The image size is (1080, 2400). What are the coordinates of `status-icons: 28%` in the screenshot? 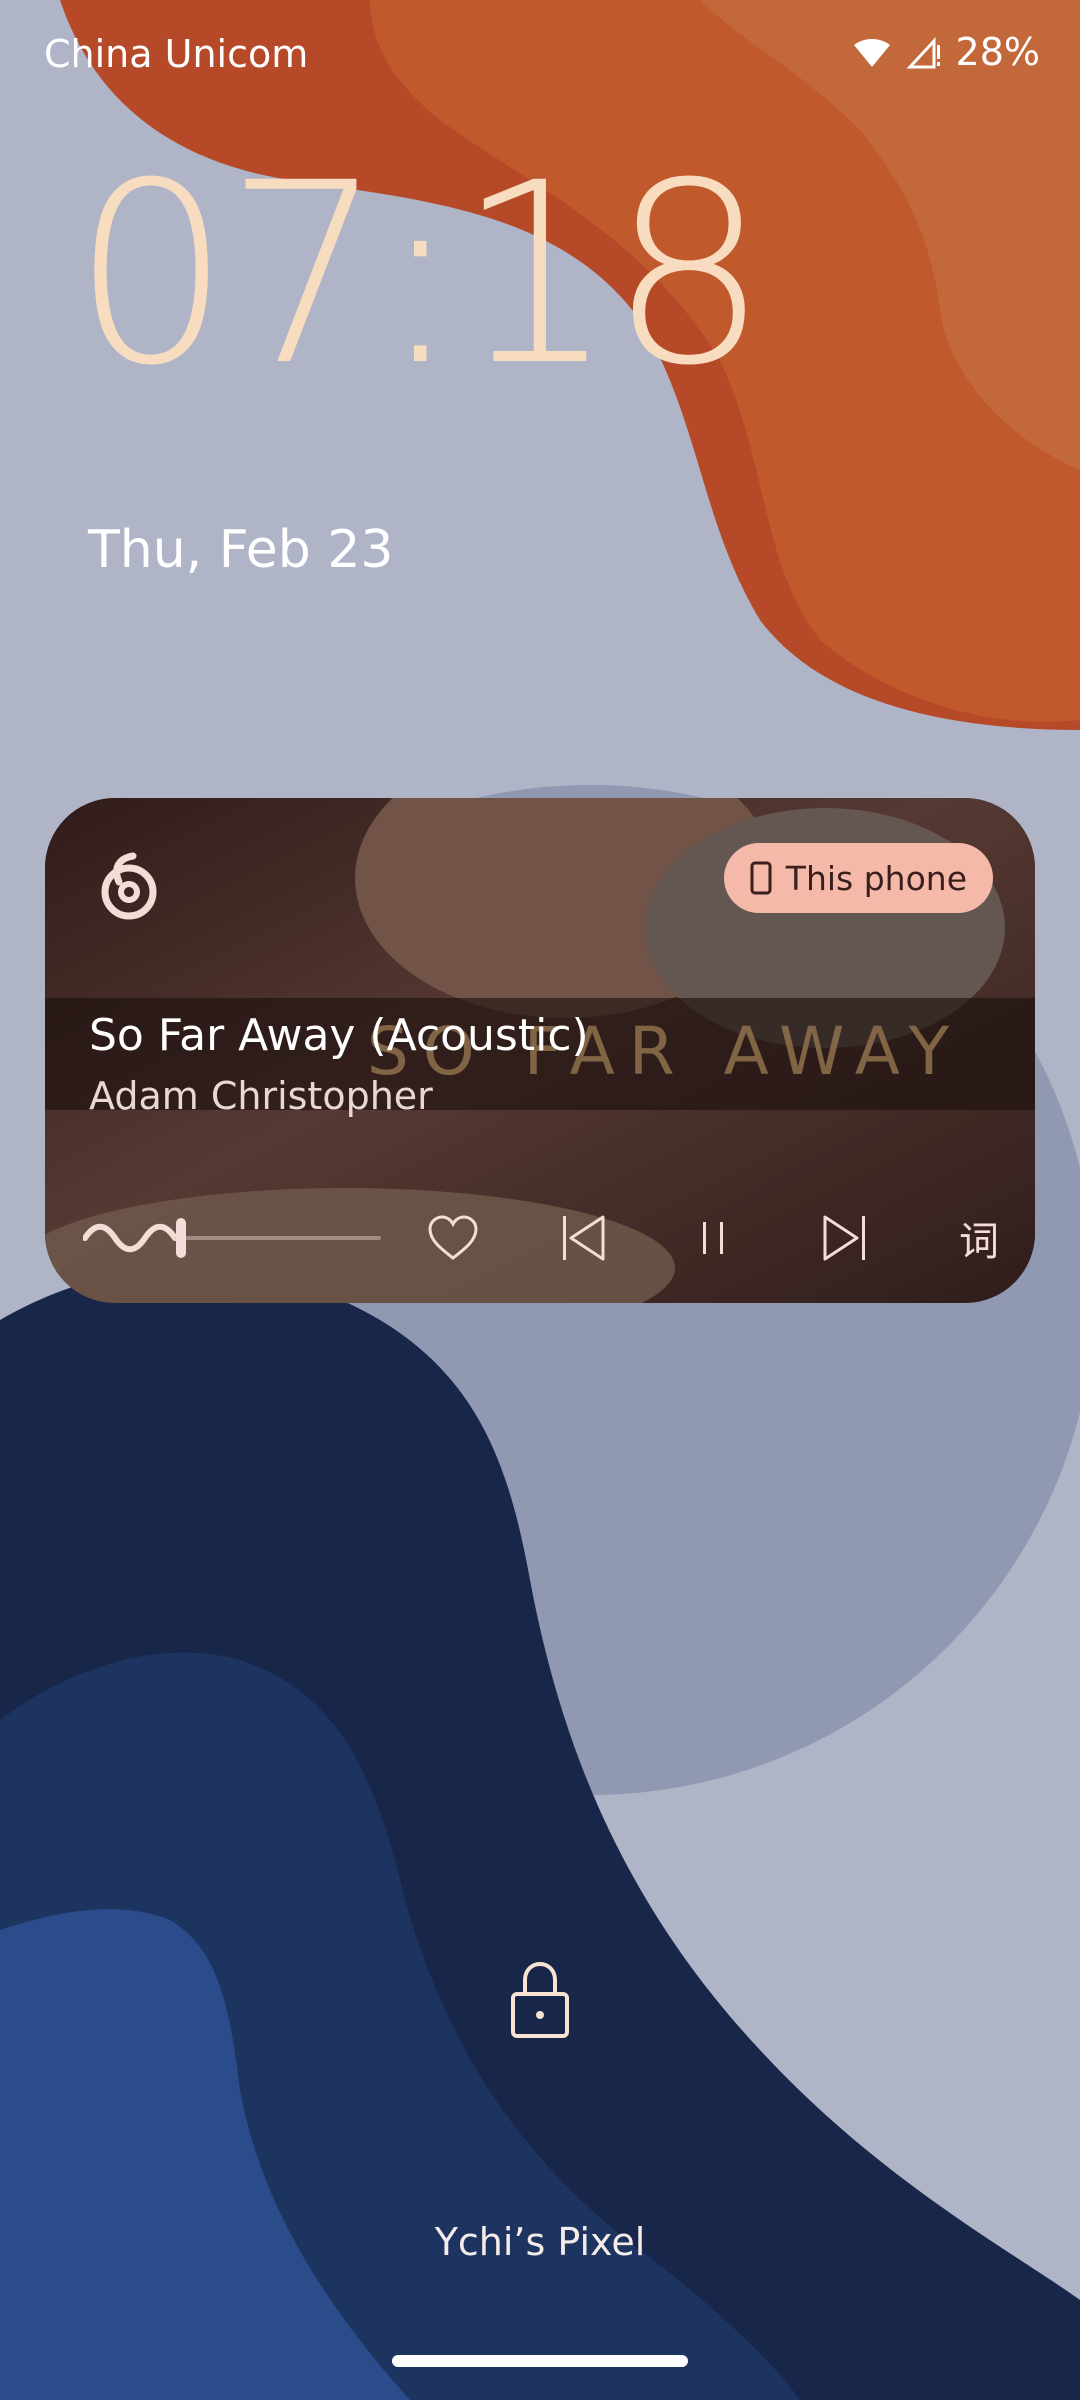 It's located at (946, 52).